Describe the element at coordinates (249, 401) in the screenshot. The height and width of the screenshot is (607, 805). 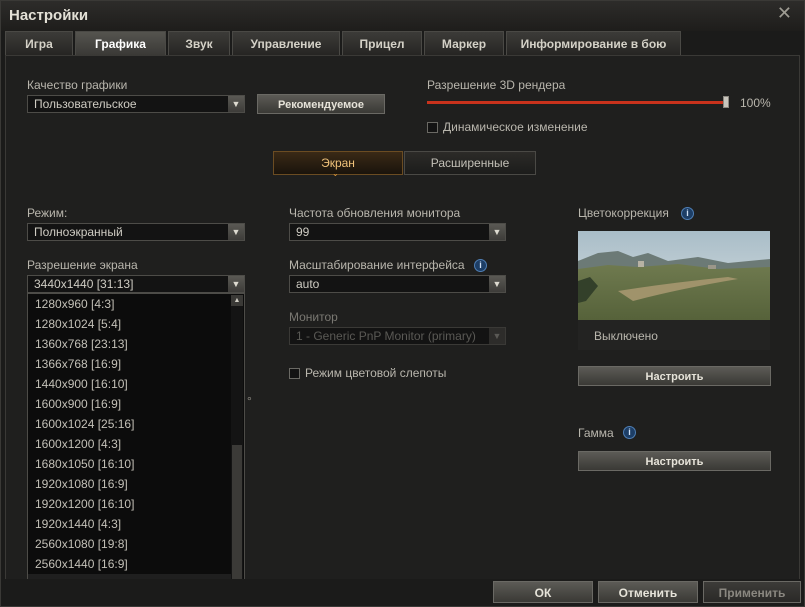
I see `hidden-degree-text: °` at that location.